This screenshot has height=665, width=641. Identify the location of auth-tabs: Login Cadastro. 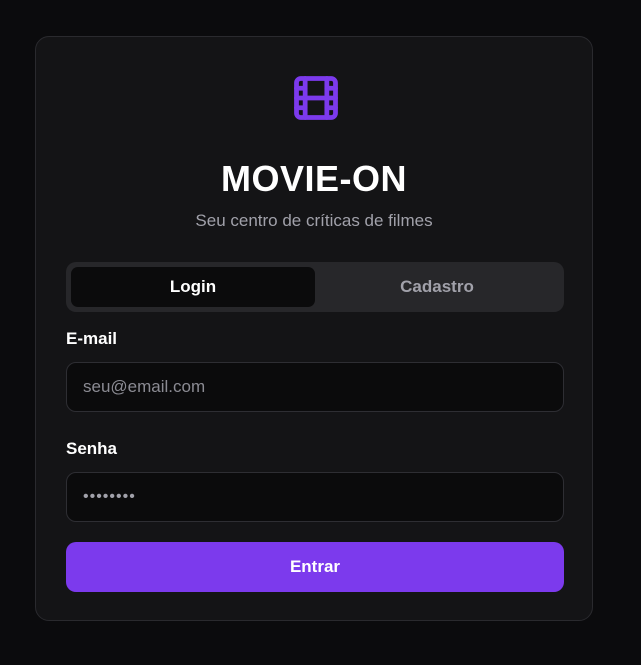
(315, 287).